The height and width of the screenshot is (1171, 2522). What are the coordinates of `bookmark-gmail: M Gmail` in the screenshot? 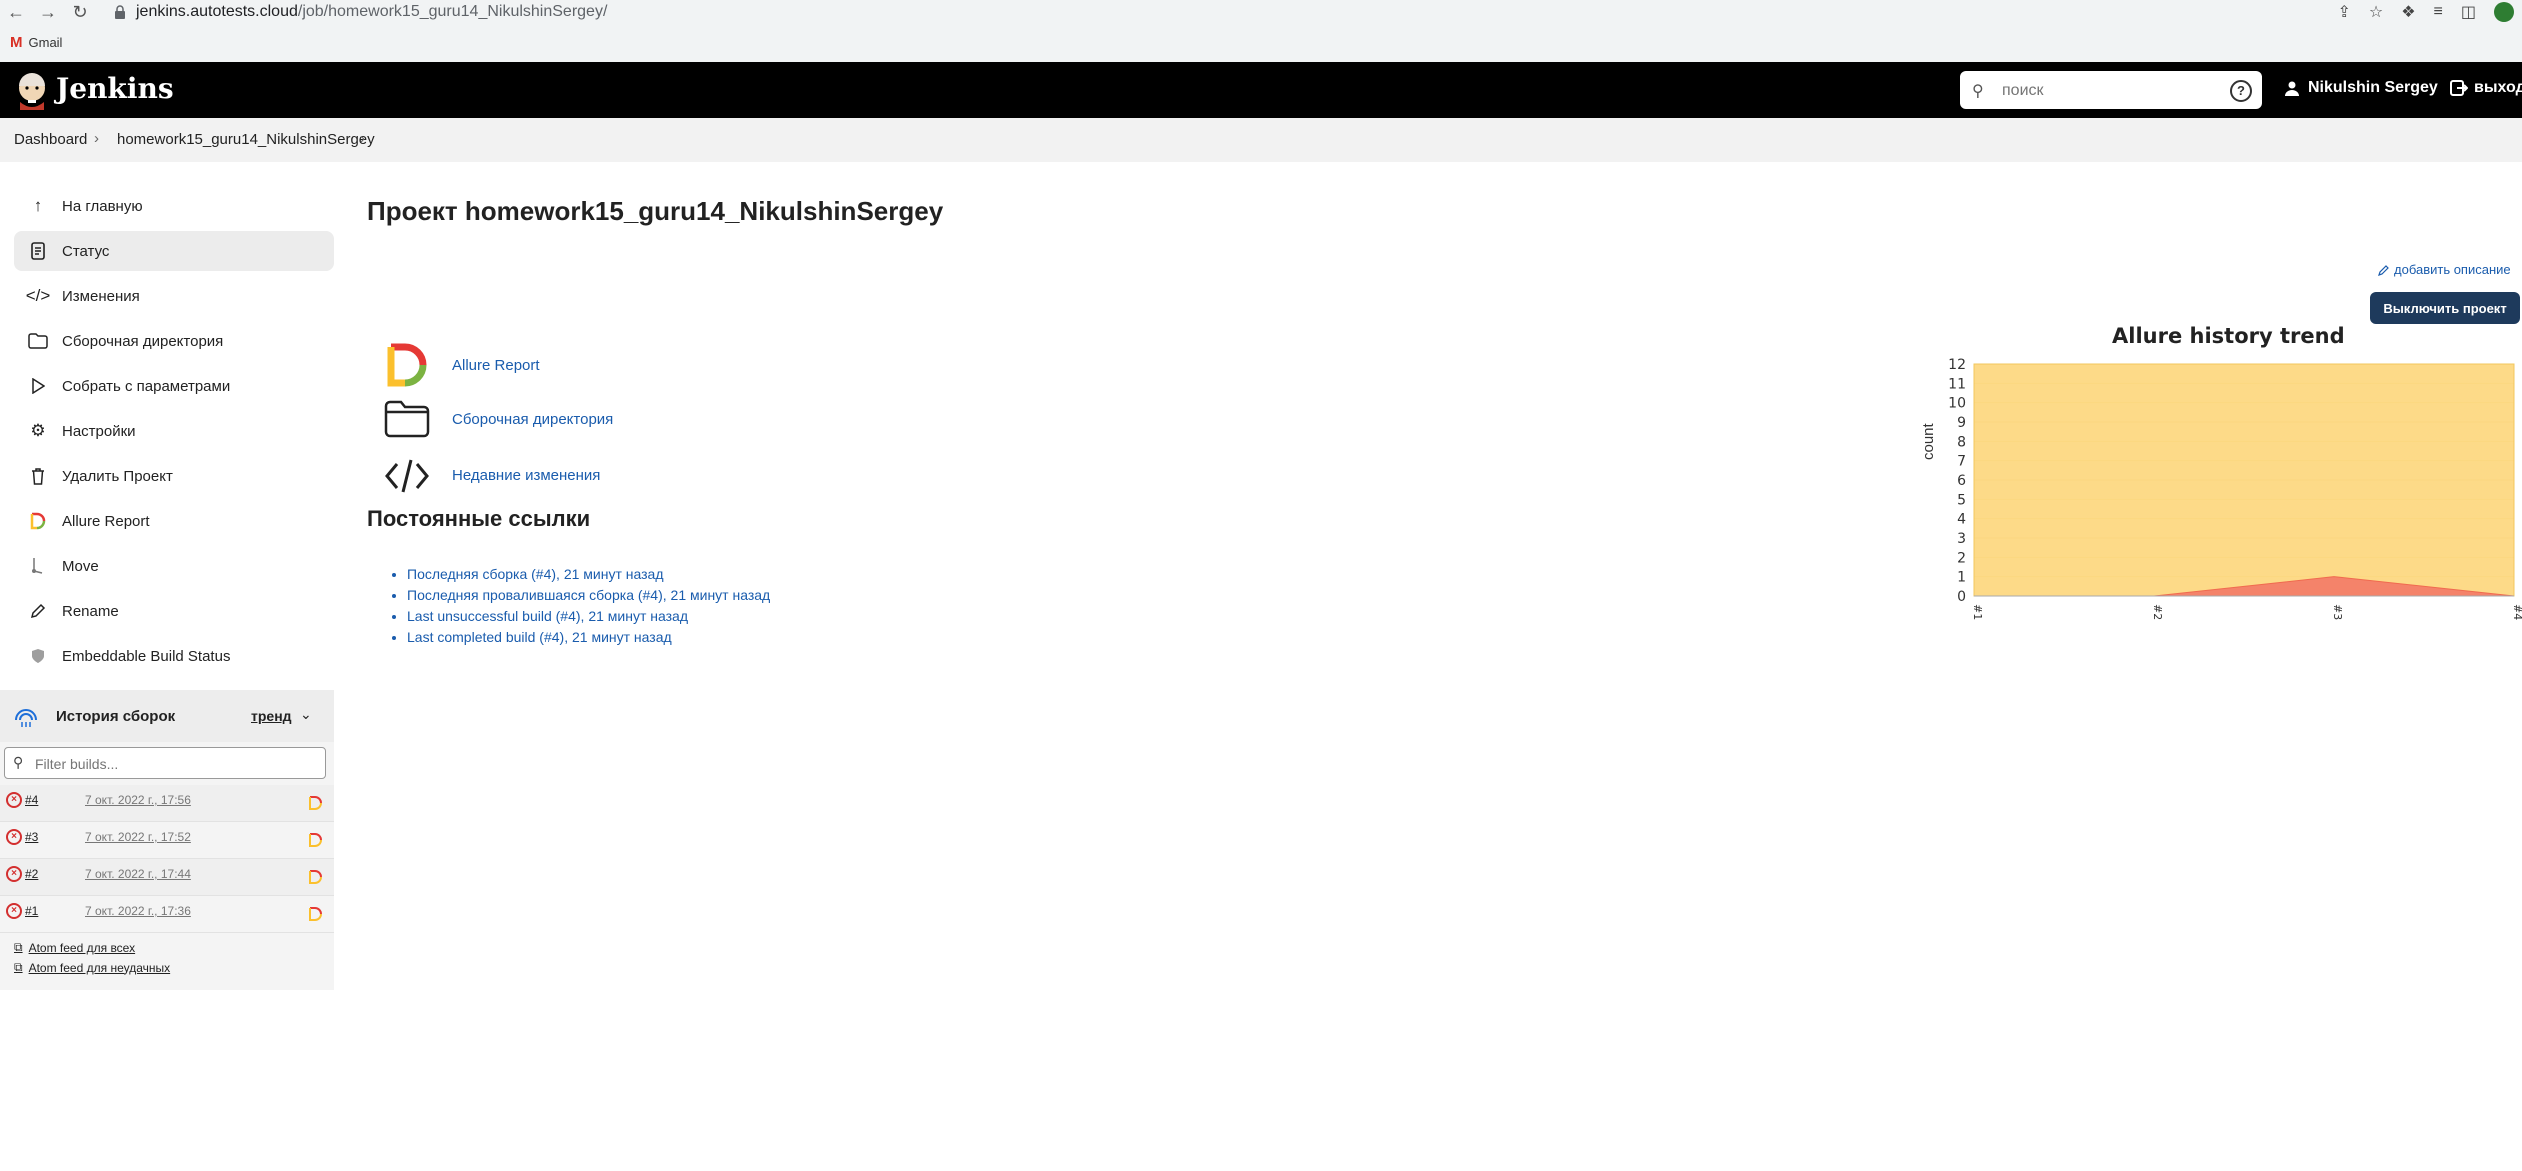 It's located at (36, 42).